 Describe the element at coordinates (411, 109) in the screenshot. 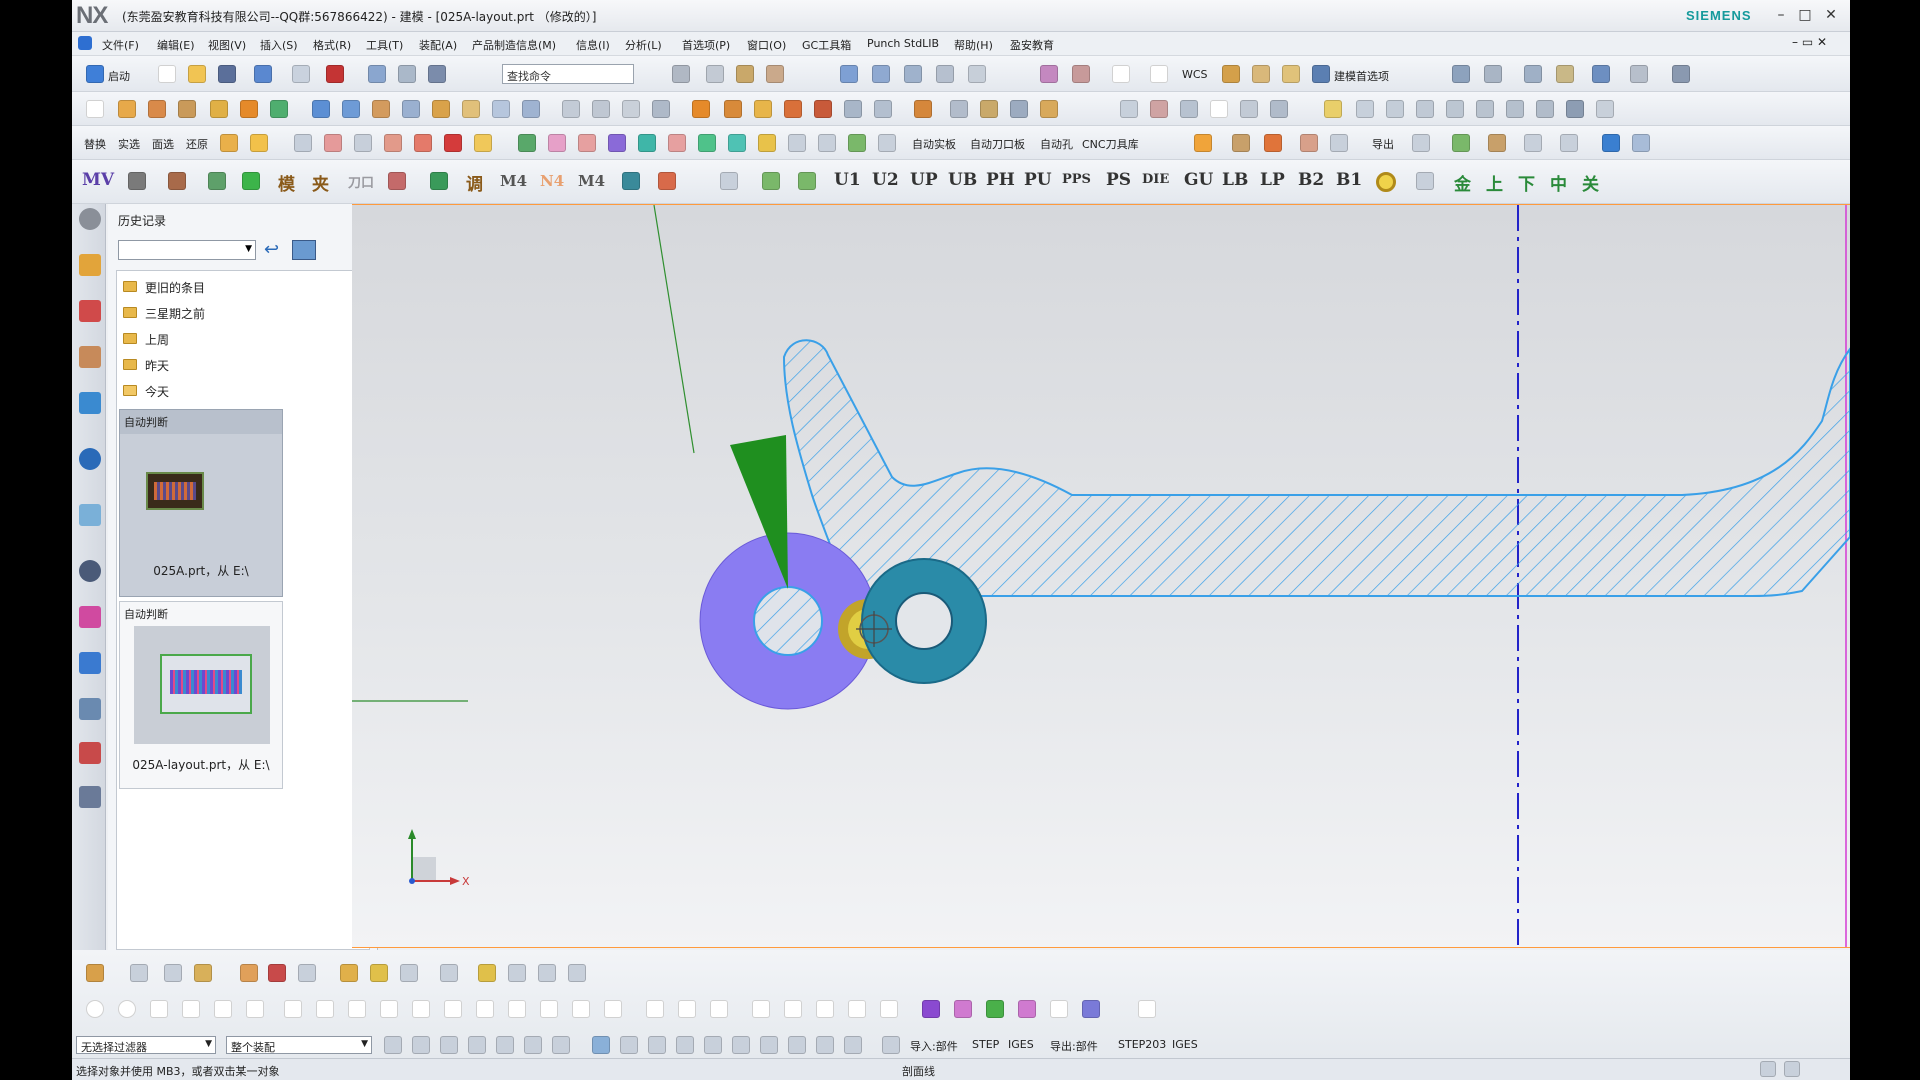

I see `draft-icon` at that location.